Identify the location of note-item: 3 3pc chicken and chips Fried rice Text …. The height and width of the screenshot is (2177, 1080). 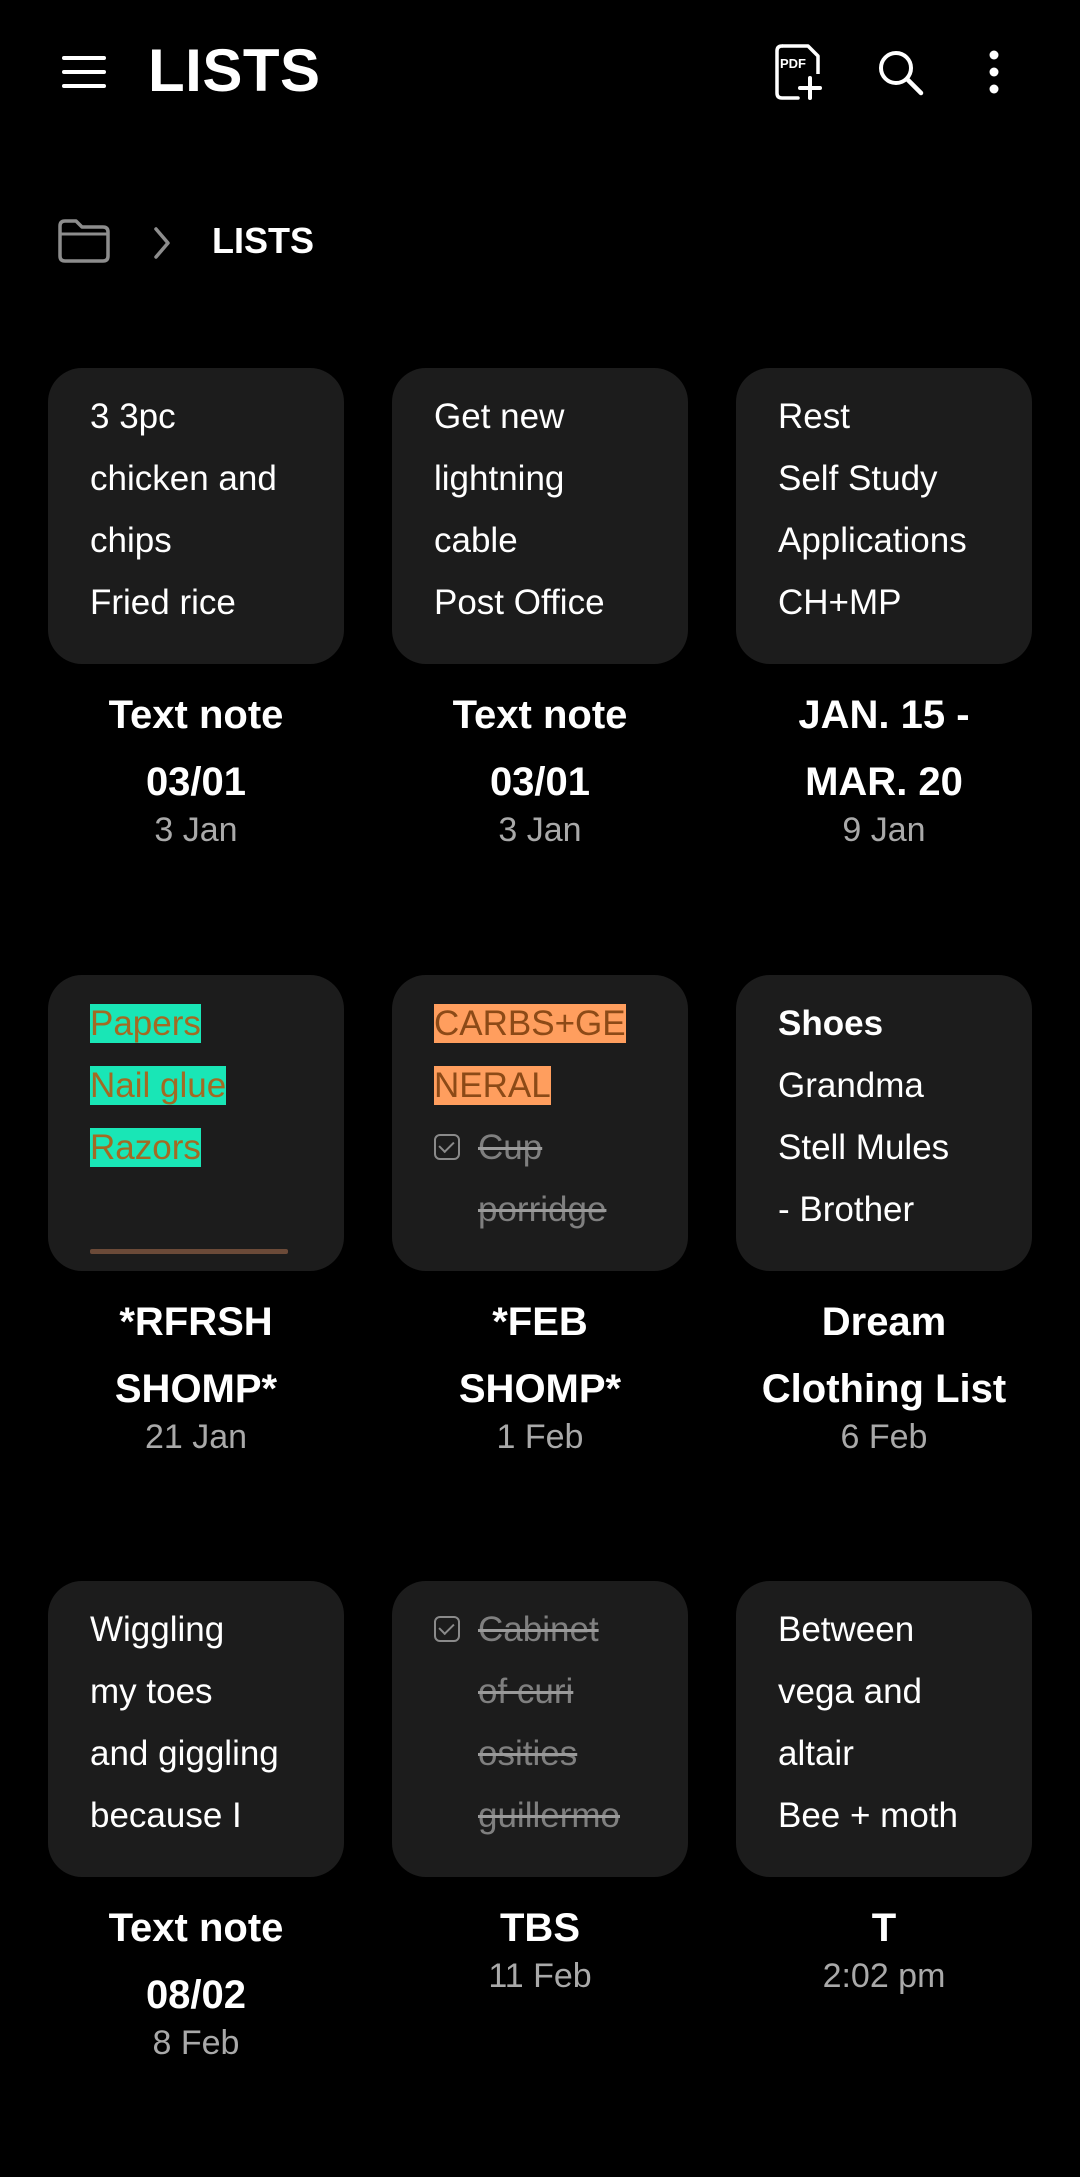
(196, 609).